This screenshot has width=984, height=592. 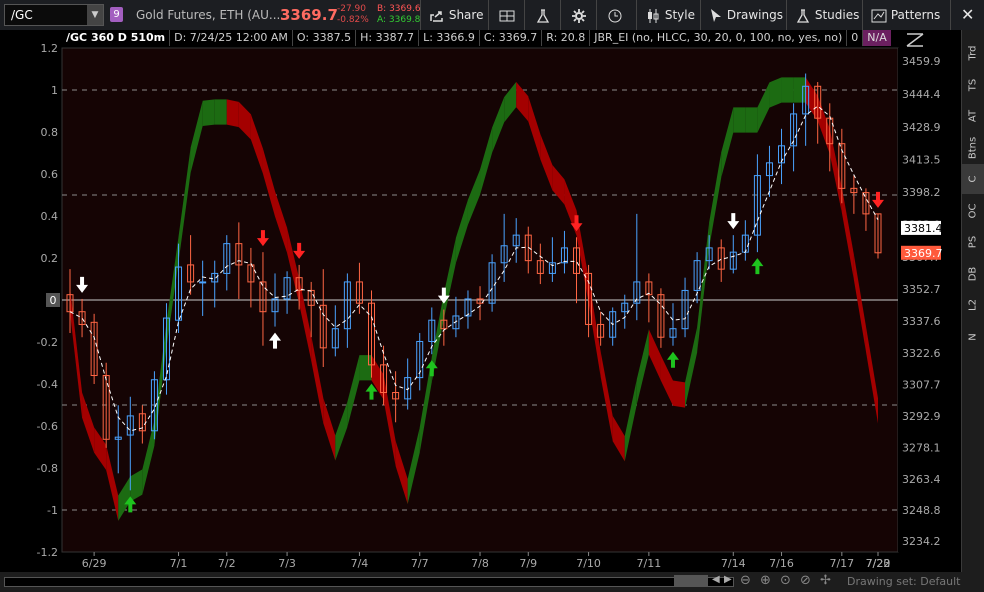 I want to click on left-tick-label: -0.8, so click(x=47, y=468).